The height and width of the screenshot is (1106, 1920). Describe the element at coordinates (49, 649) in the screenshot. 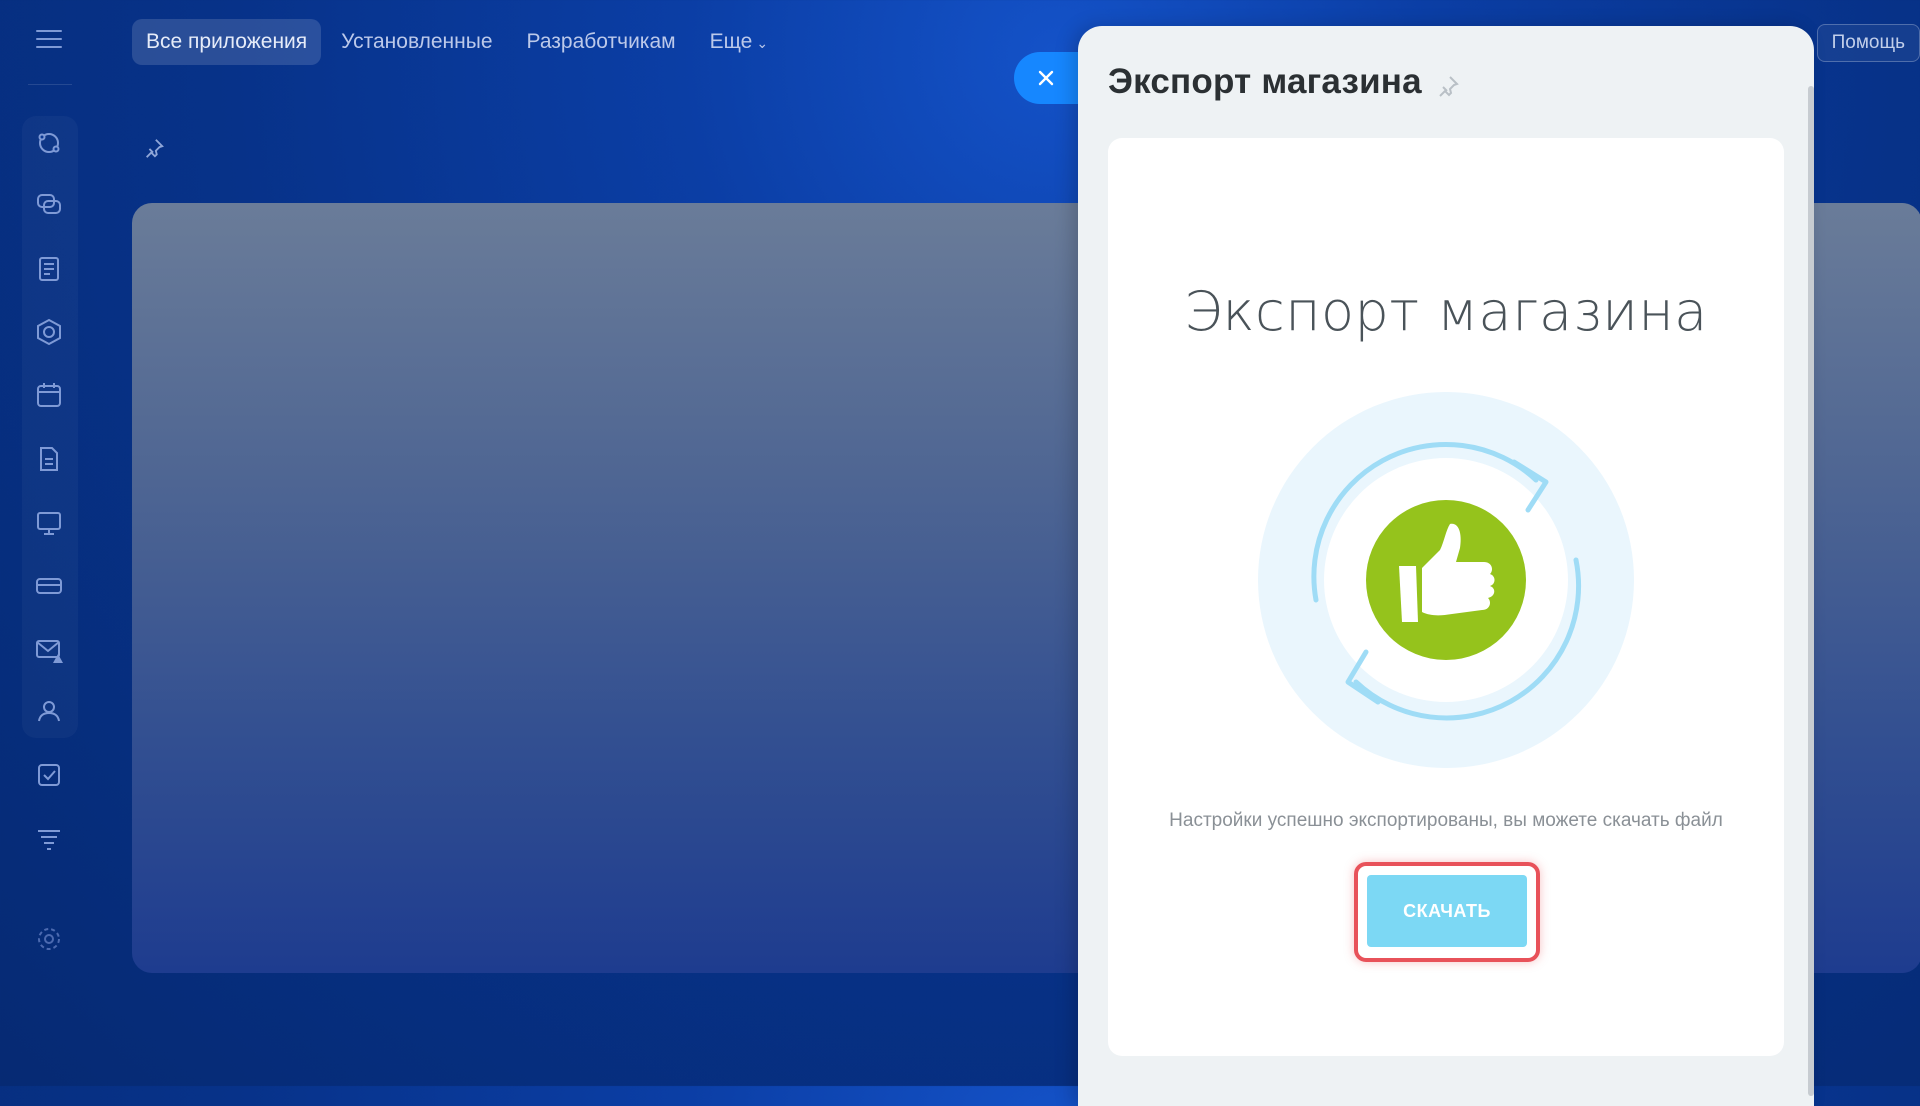

I see `mail-icon` at that location.